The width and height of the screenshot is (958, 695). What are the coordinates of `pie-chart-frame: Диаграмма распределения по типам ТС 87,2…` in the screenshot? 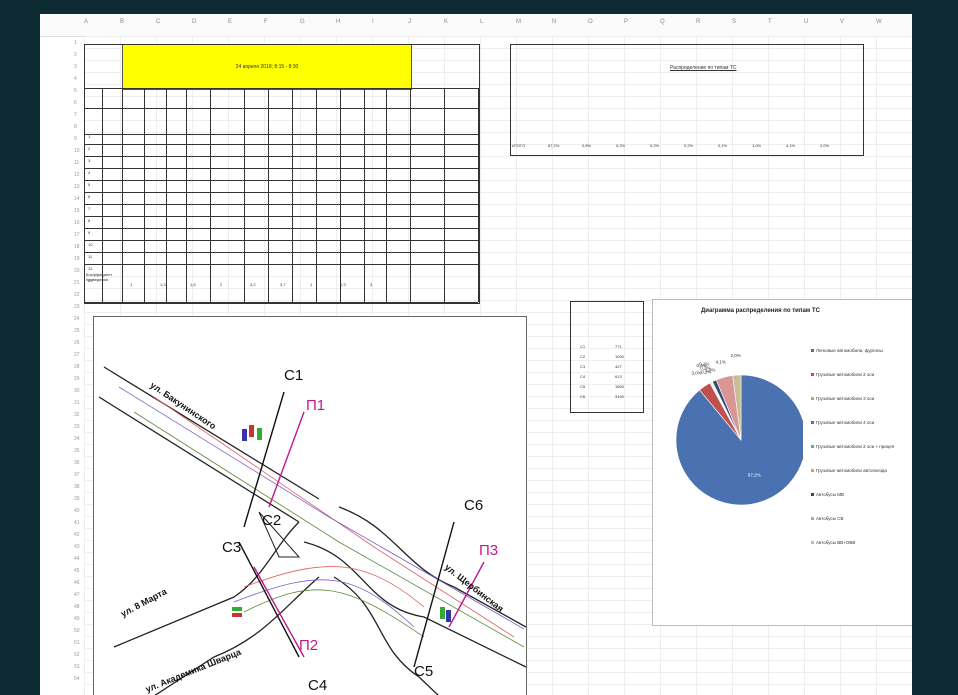 It's located at (782, 462).